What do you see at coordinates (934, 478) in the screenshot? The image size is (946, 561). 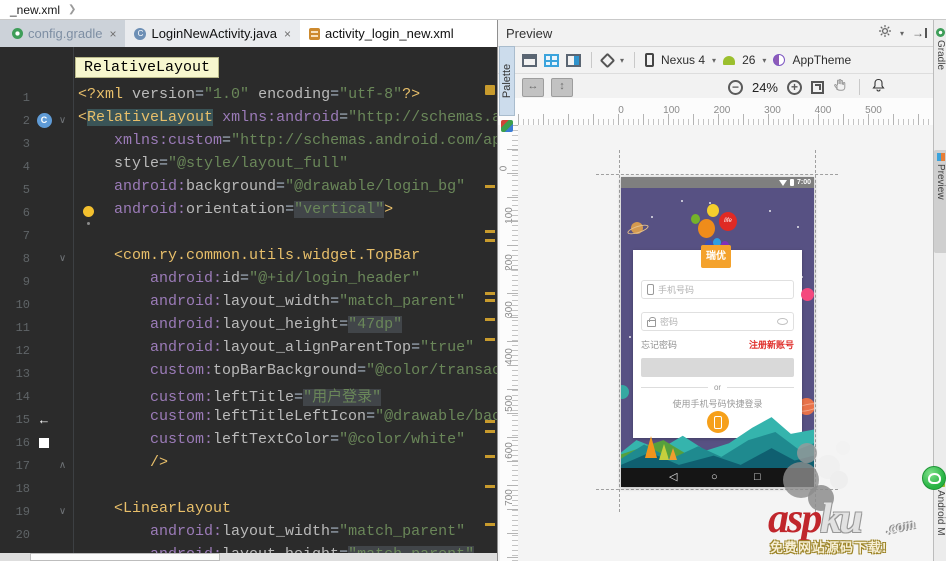 I see `chat-service-badge` at bounding box center [934, 478].